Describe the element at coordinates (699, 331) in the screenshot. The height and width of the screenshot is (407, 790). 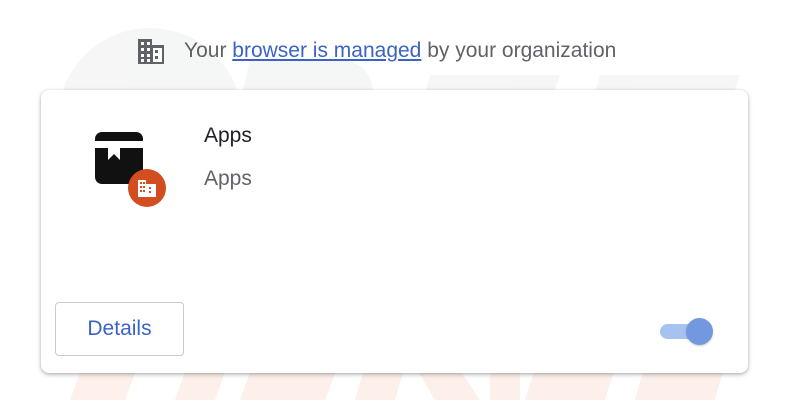
I see `toggle-knob` at that location.